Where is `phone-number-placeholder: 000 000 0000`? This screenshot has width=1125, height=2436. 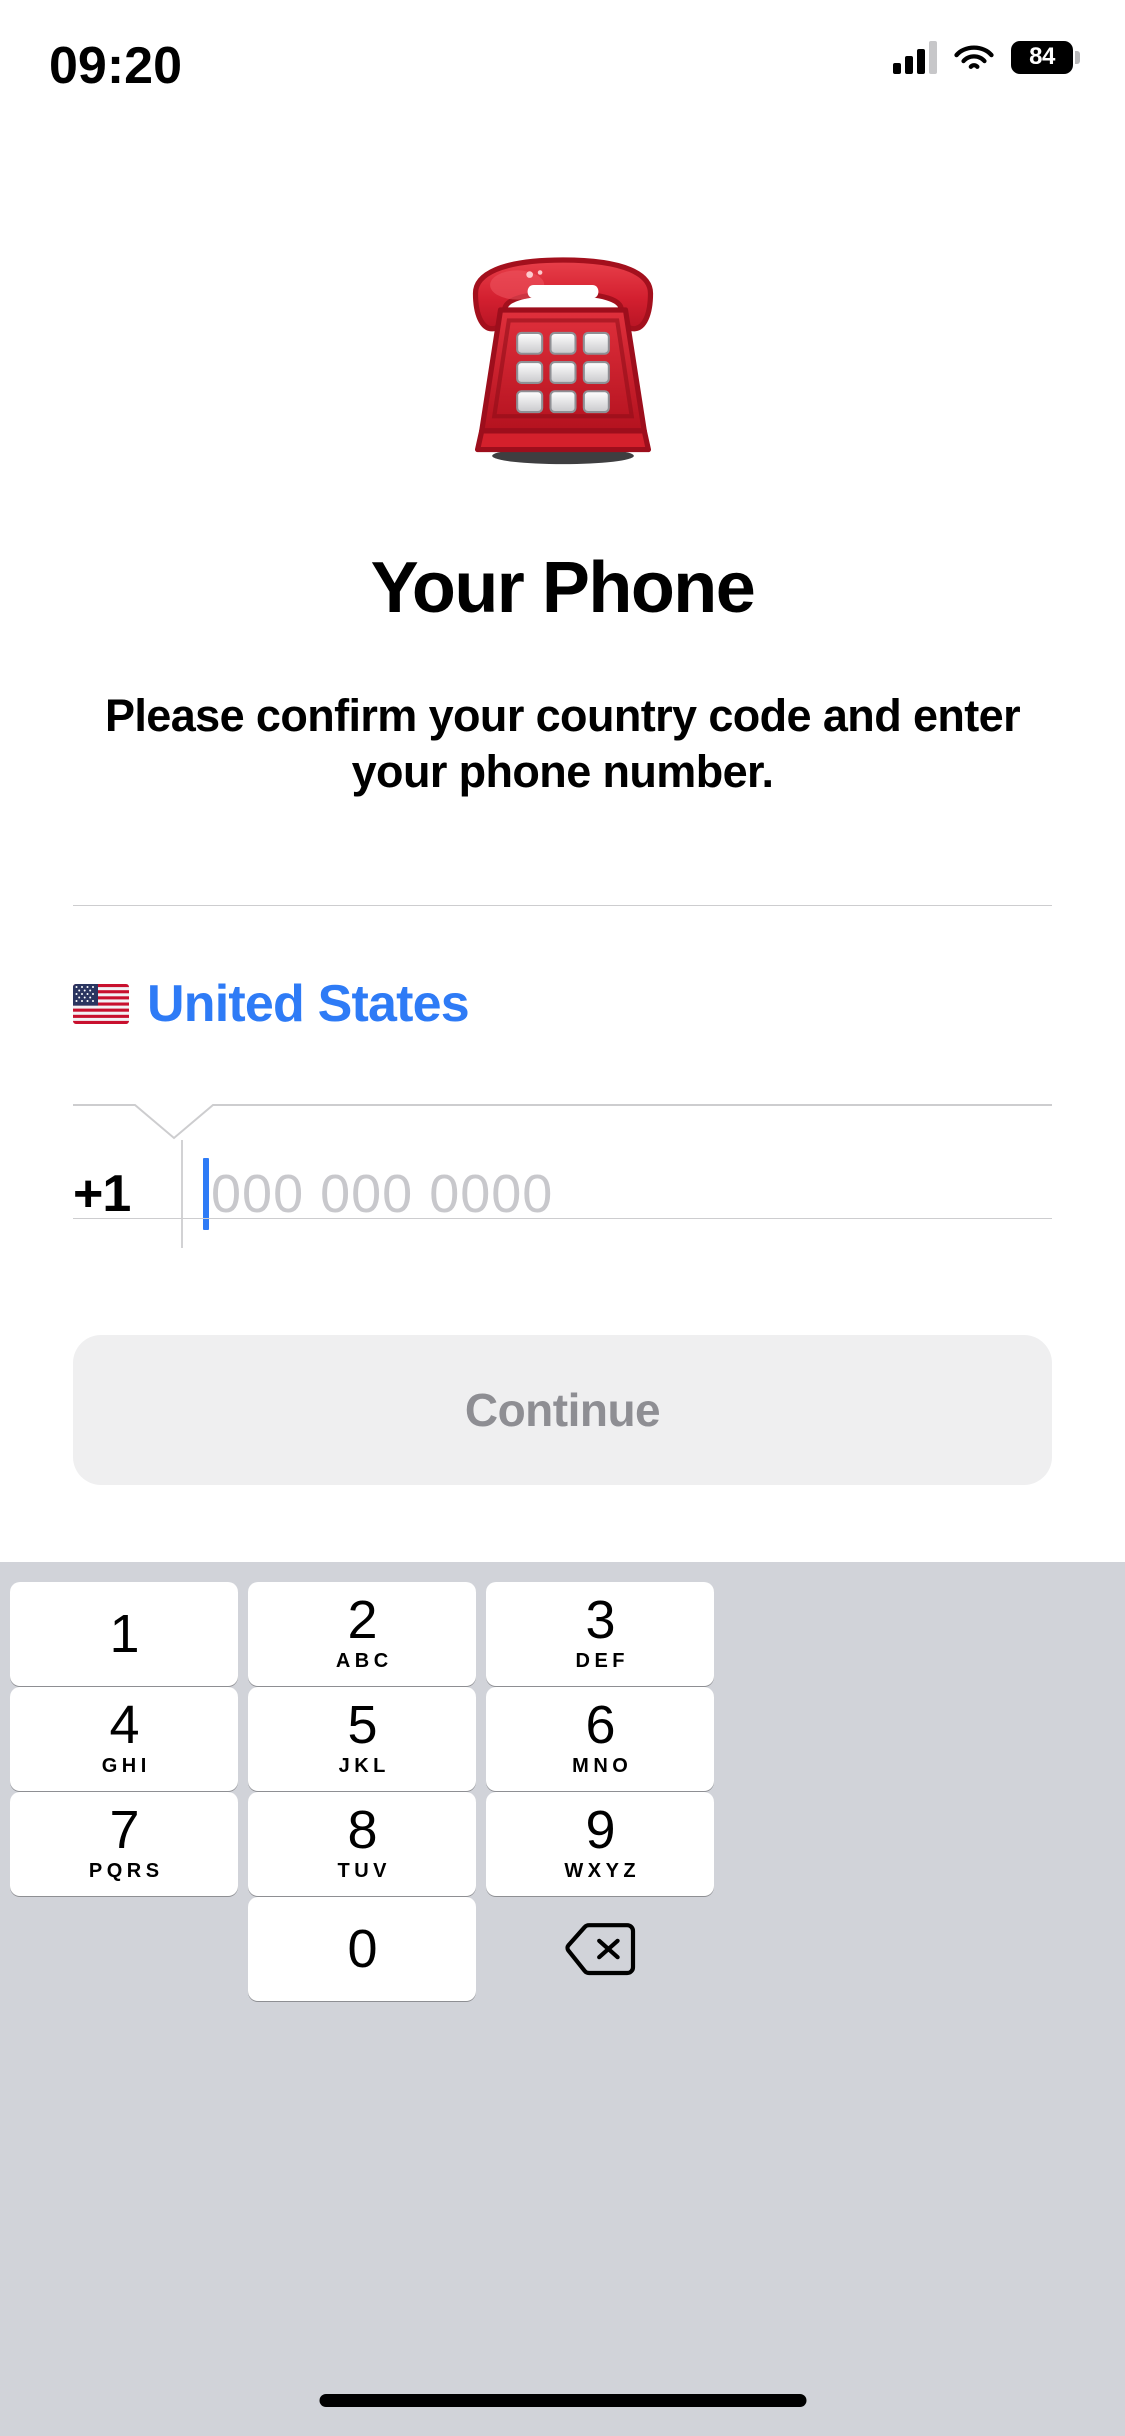 phone-number-placeholder: 000 000 0000 is located at coordinates (382, 1194).